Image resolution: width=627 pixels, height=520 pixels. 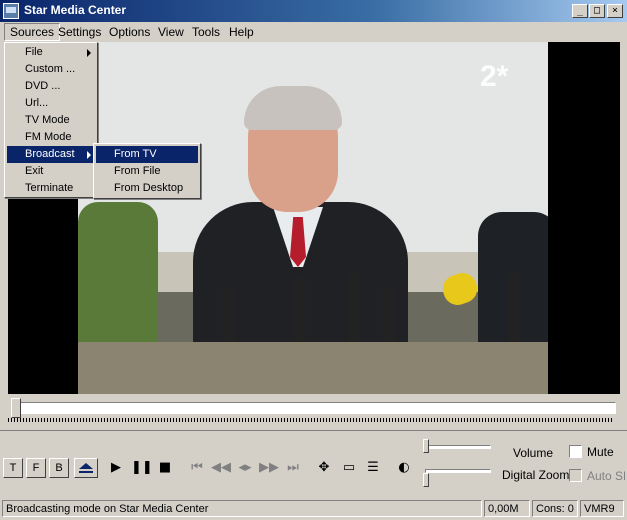 What do you see at coordinates (34, 52) in the screenshot?
I see `menu-item-label: File` at bounding box center [34, 52].